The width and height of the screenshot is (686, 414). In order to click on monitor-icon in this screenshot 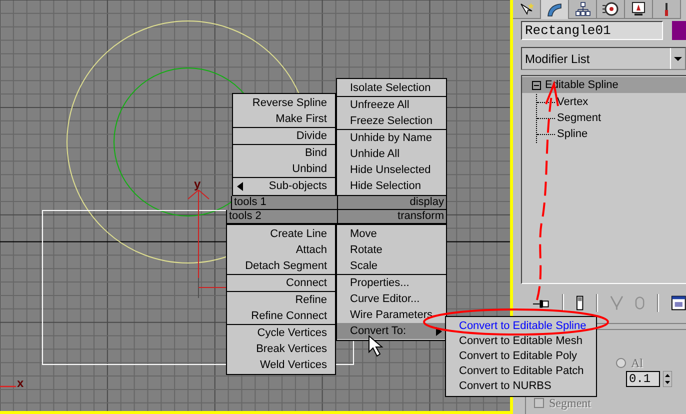, I will do `click(638, 9)`.